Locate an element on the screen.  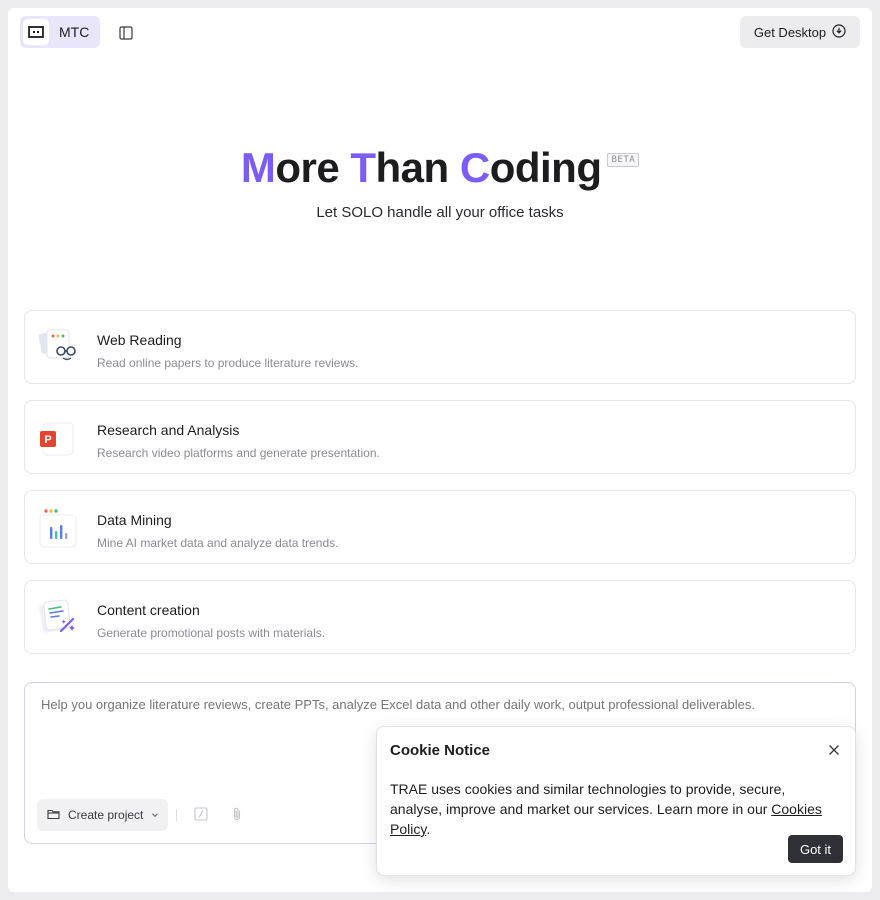
get-desktop-button: Get Desktop is located at coordinates (800, 32).